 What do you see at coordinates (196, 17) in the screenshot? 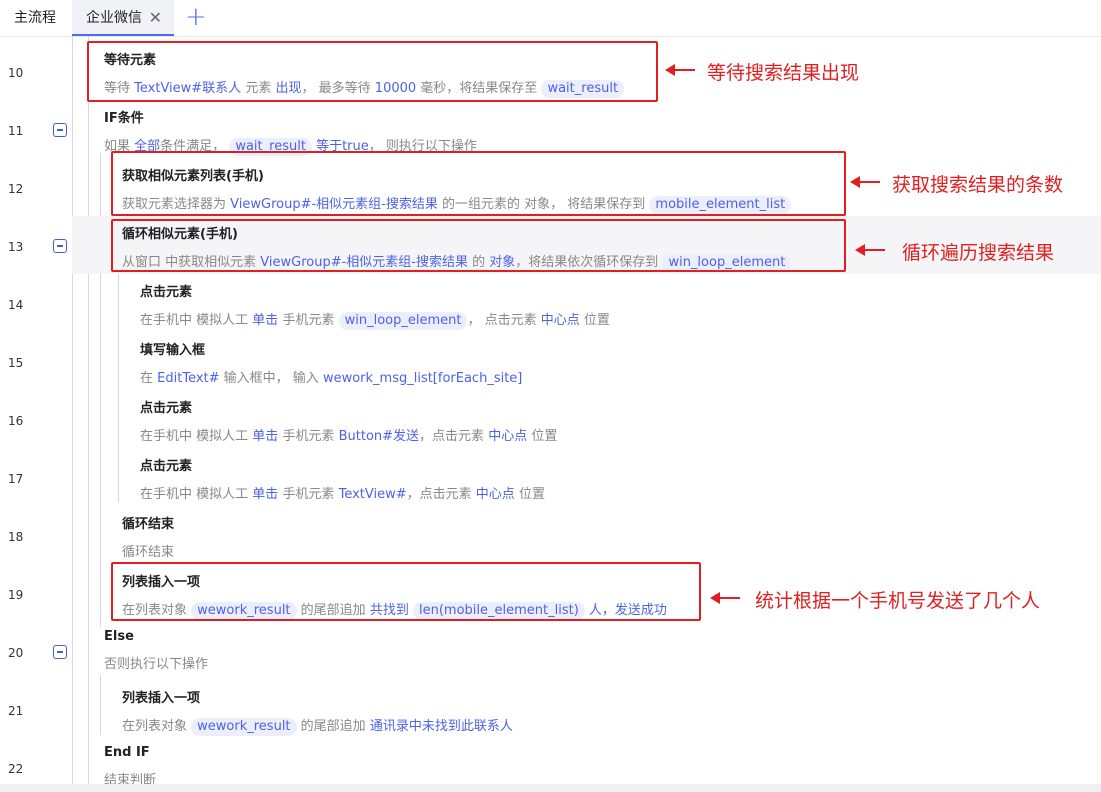
I see `plus-icon: +` at bounding box center [196, 17].